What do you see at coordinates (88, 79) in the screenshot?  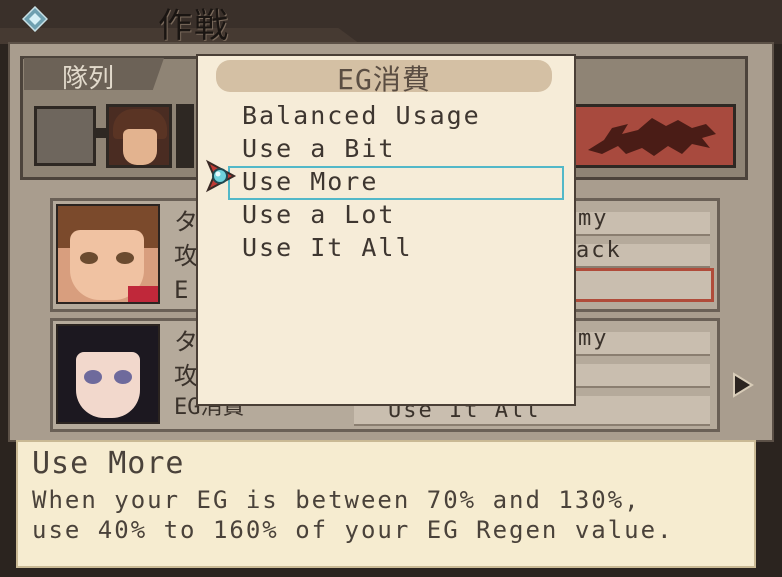 I see `formation-label: 隊列` at bounding box center [88, 79].